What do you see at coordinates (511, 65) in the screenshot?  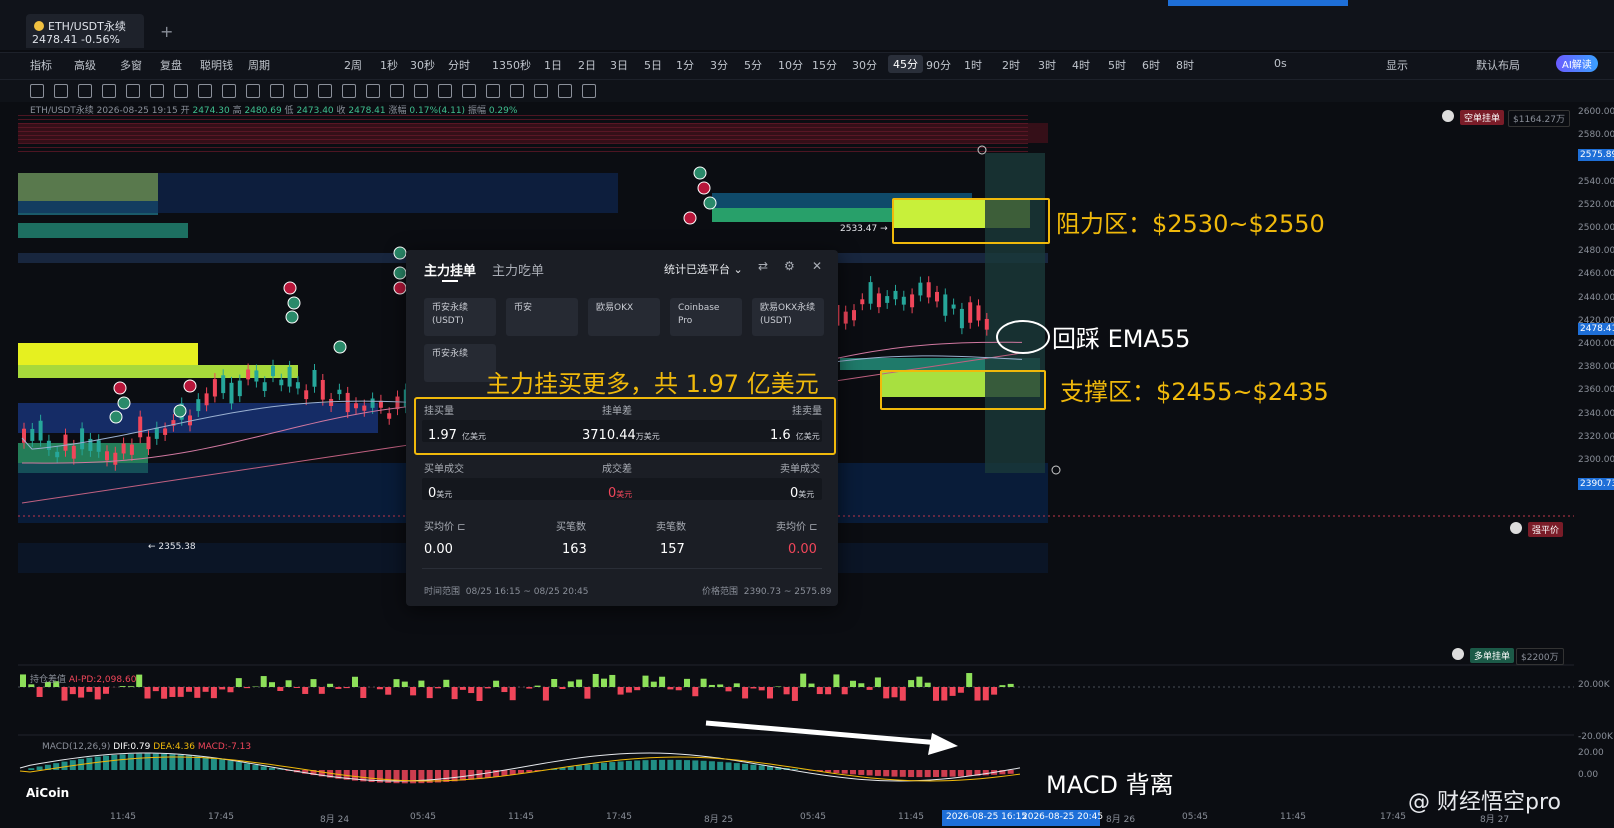 I see `toolbar-item: 1350秒` at bounding box center [511, 65].